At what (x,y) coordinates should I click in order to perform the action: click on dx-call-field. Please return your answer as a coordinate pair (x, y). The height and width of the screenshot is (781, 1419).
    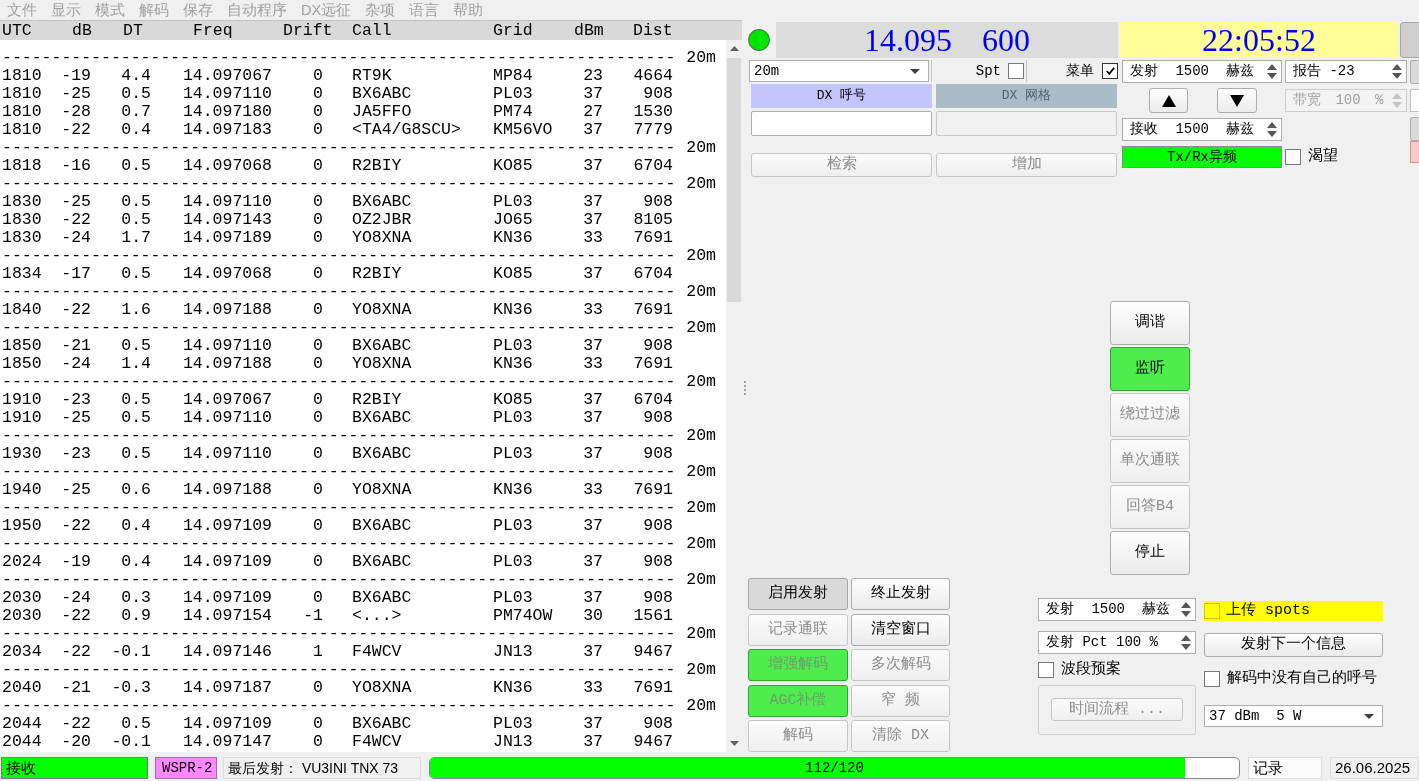
    Looking at the image, I should click on (841, 123).